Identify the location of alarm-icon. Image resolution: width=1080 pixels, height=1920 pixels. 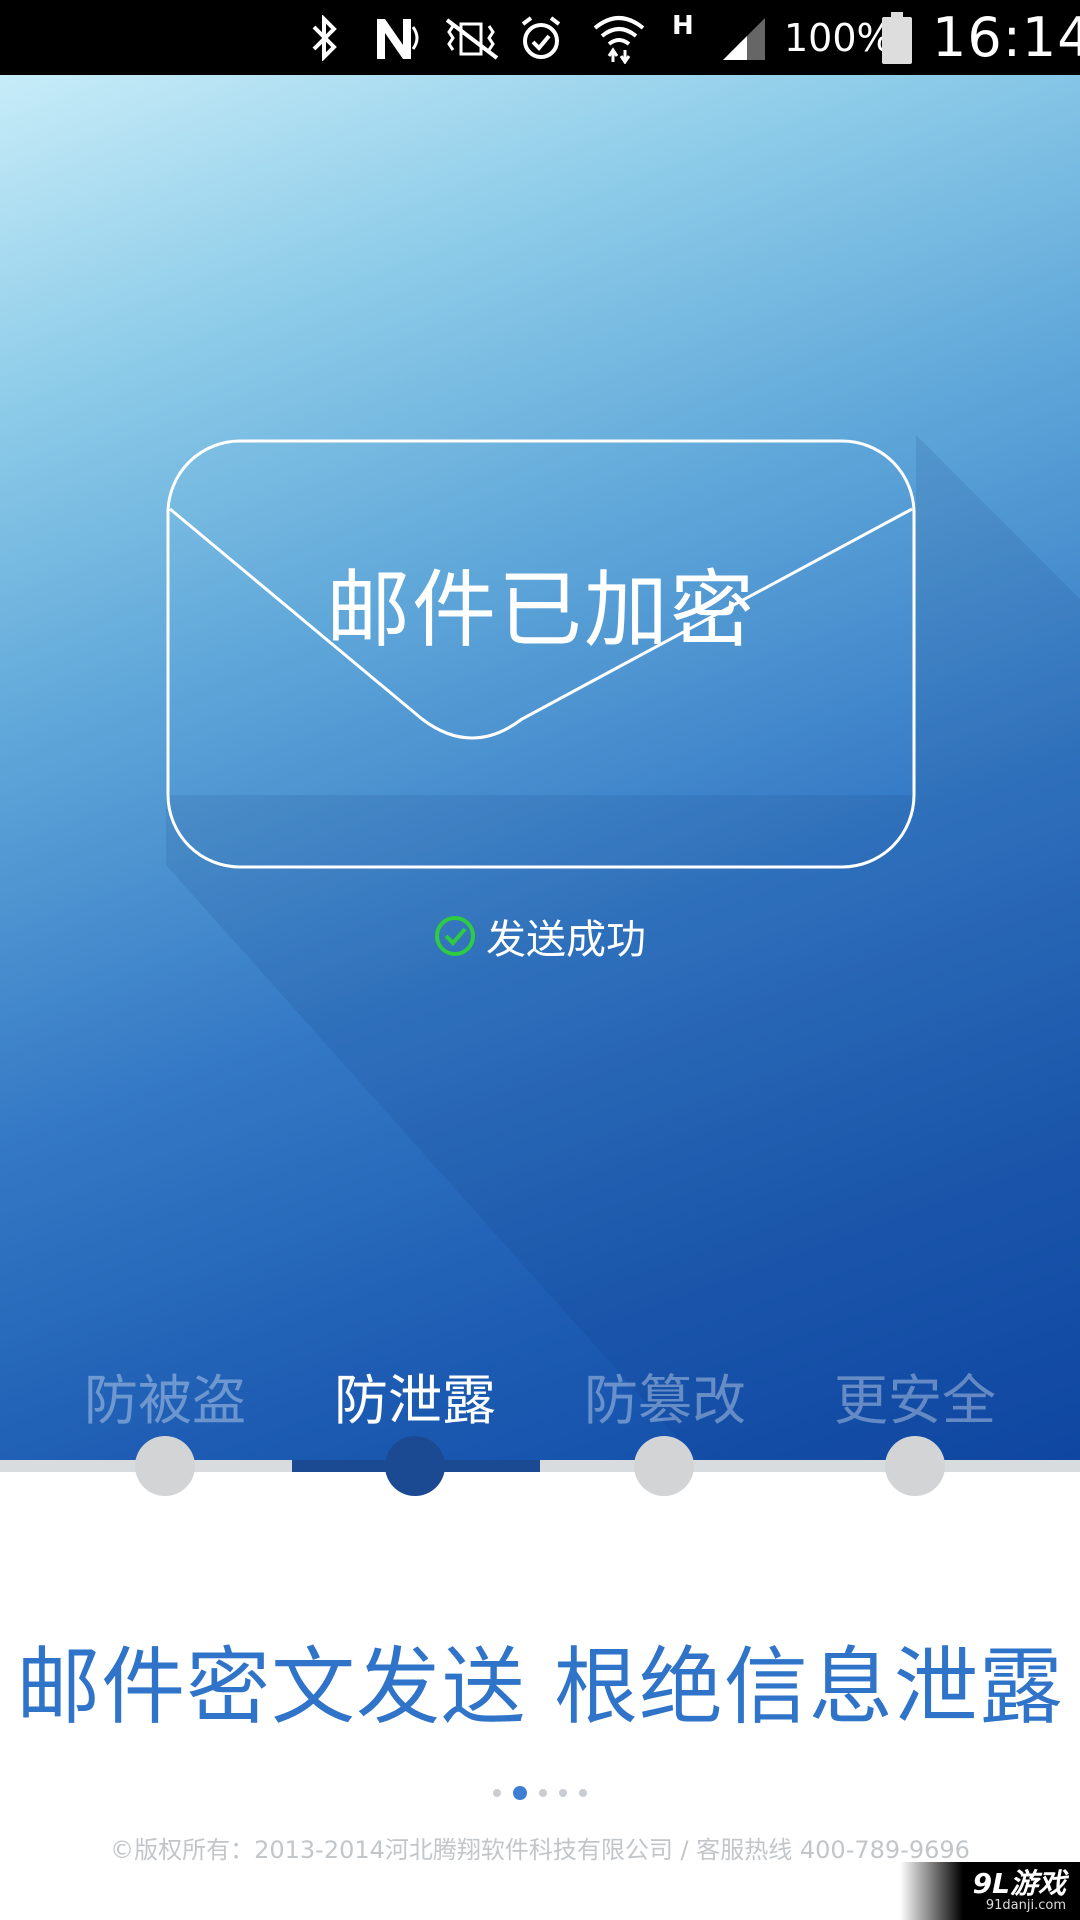
(541, 38).